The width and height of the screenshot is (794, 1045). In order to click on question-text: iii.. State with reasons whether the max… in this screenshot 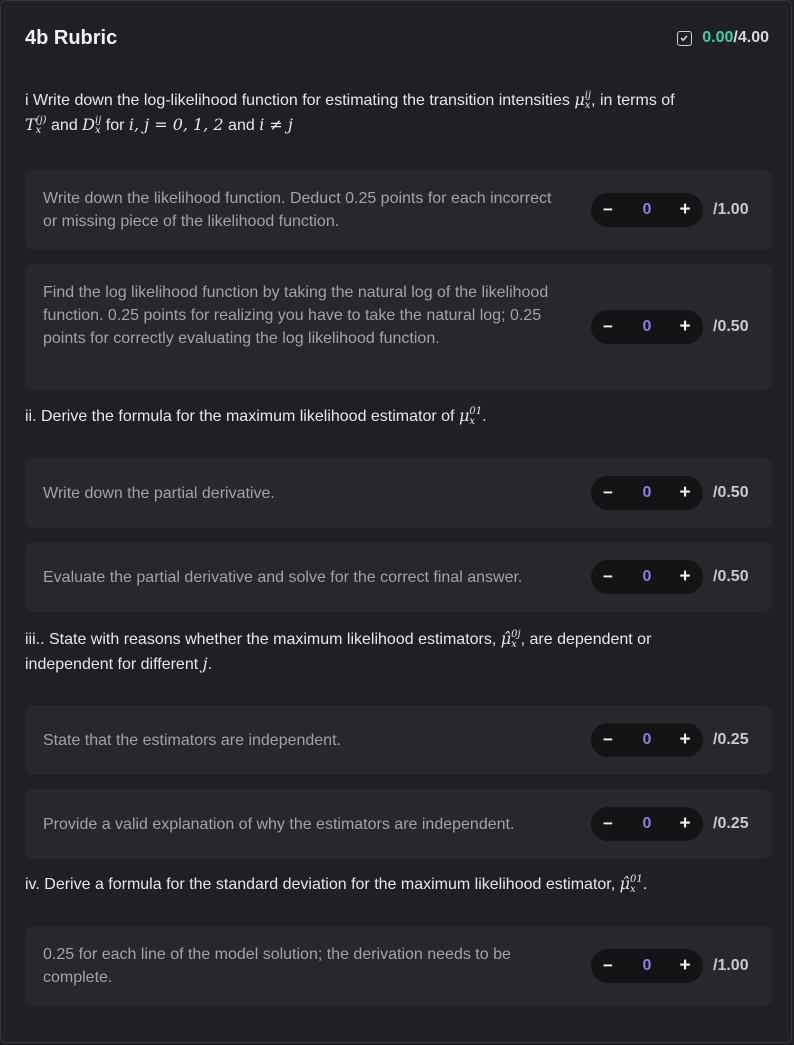, I will do `click(261, 639)`.